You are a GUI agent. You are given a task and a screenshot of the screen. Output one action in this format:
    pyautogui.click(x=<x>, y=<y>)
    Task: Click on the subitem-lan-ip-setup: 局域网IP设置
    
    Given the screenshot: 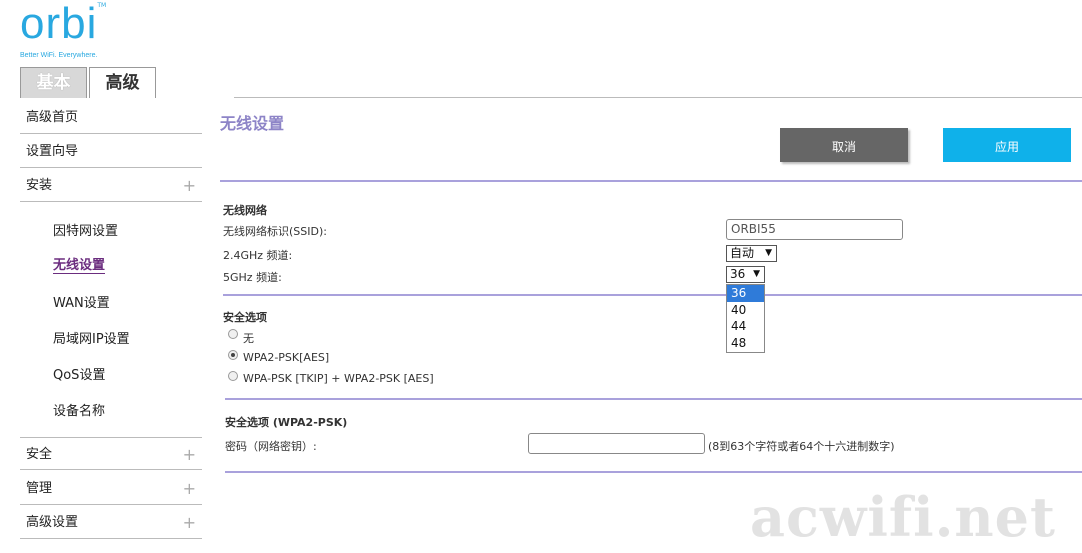 What is the action you would take?
    pyautogui.click(x=91, y=337)
    